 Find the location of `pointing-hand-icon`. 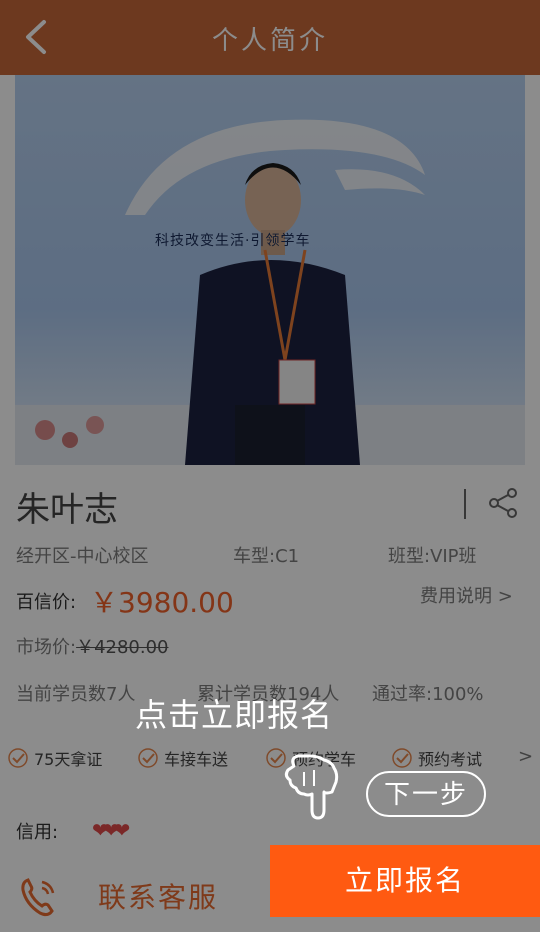

pointing-hand-icon is located at coordinates (311, 787).